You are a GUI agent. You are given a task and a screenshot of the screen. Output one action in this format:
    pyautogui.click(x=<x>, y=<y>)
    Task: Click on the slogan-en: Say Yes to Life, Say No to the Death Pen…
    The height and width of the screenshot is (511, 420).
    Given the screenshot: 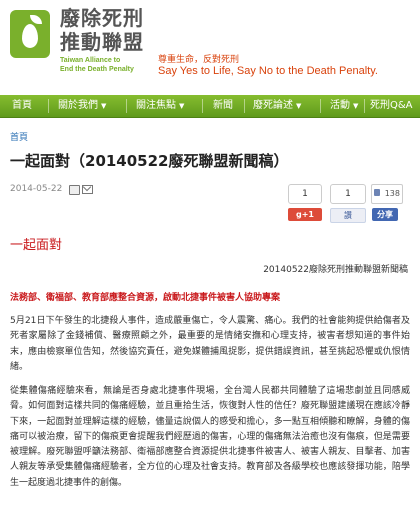 What is the action you would take?
    pyautogui.click(x=268, y=71)
    